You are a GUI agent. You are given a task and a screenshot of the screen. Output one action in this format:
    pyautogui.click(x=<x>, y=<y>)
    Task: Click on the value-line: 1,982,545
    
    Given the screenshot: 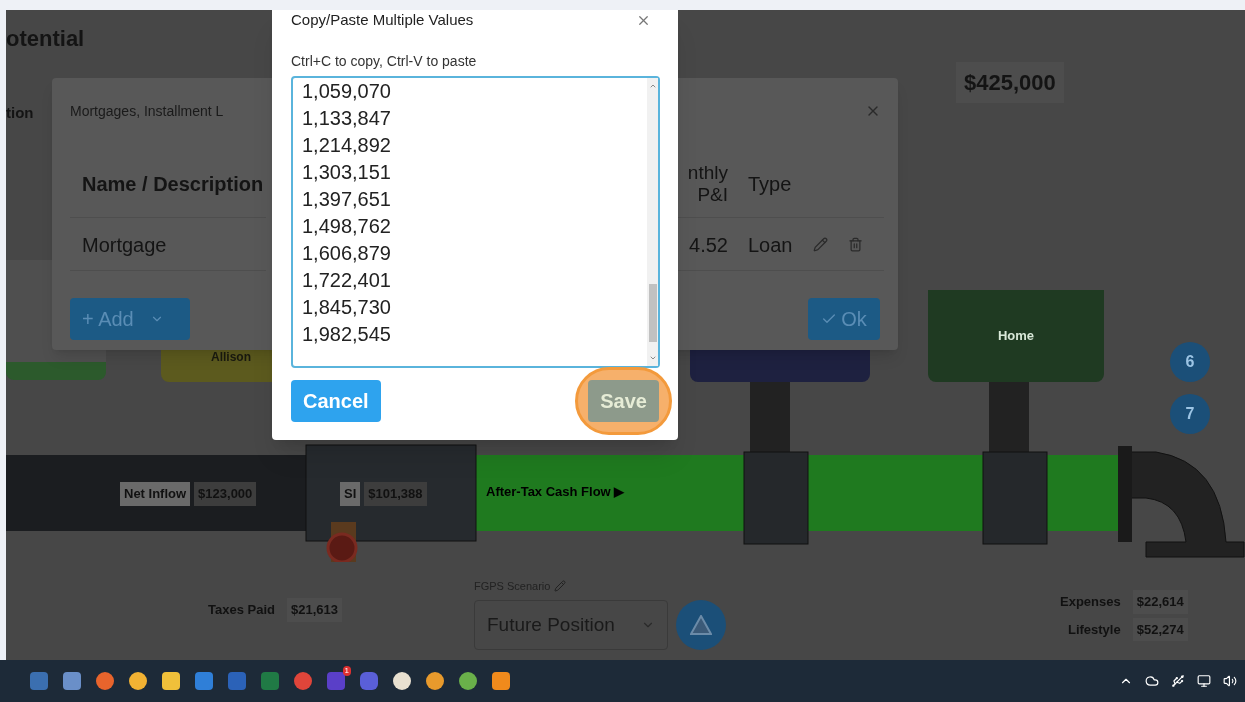 What is the action you would take?
    pyautogui.click(x=347, y=334)
    